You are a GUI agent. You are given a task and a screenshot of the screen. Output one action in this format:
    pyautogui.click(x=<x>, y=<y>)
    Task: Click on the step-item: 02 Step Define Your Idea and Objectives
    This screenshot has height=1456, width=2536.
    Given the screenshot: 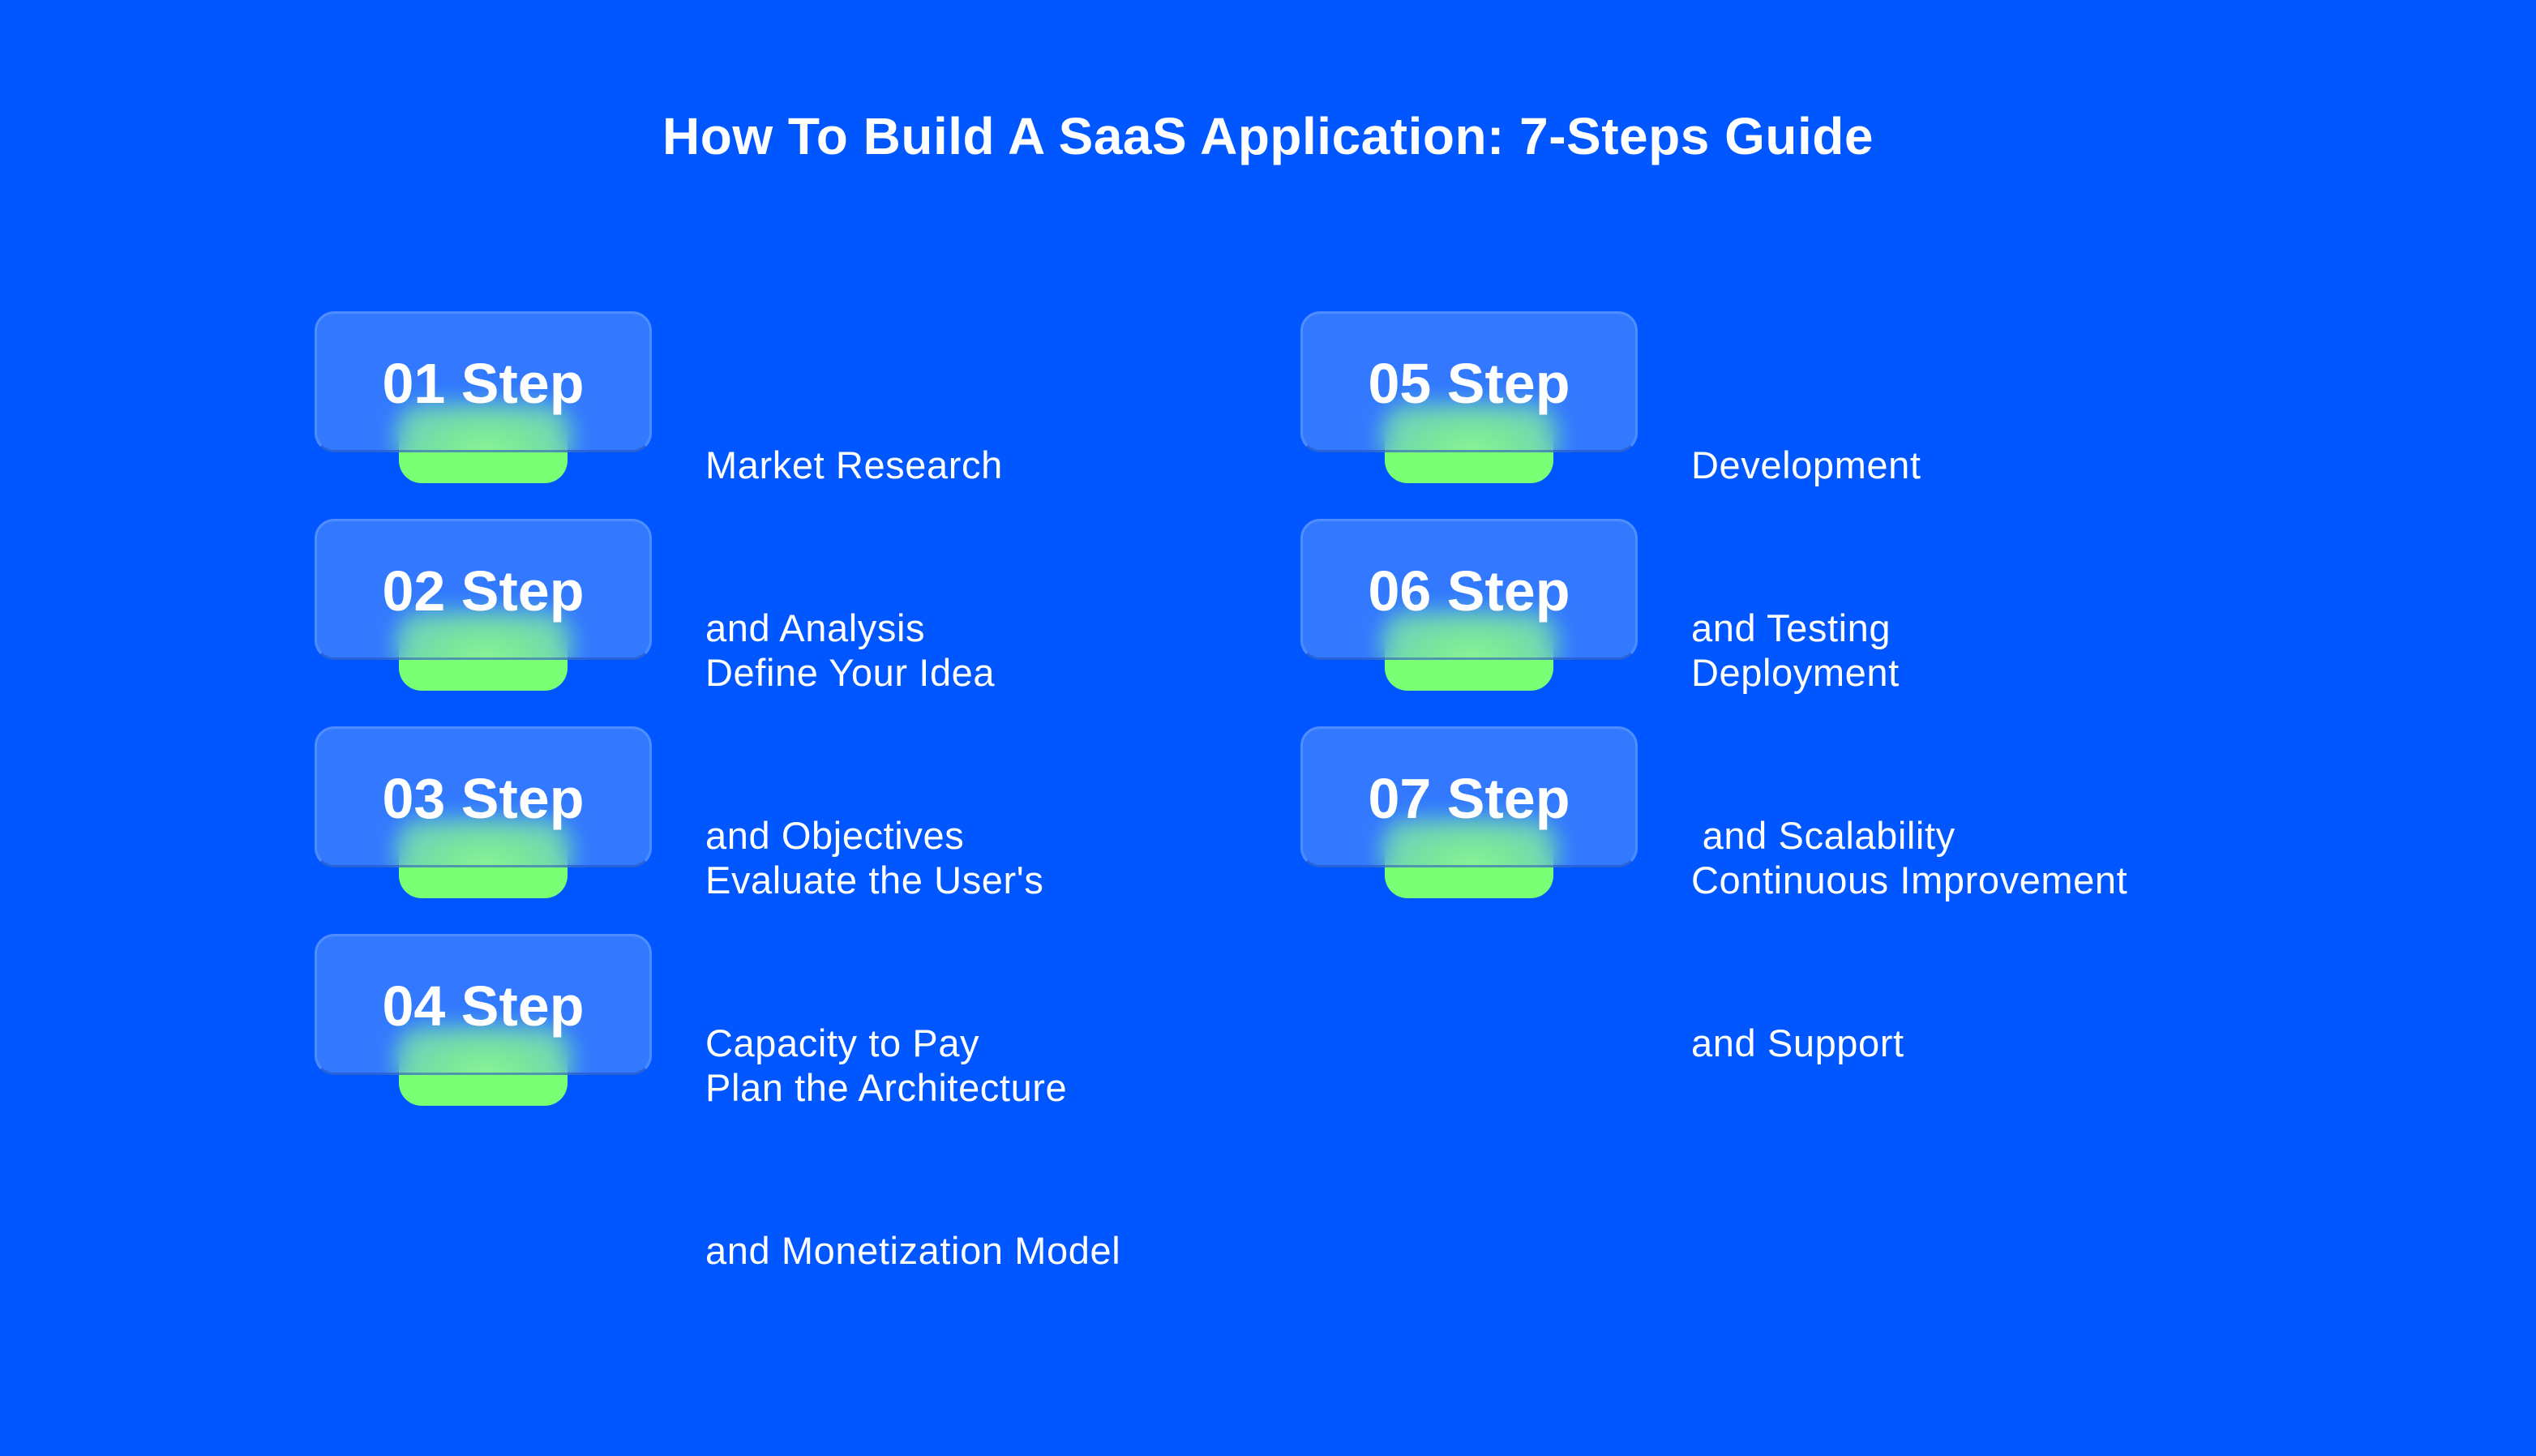 What is the action you would take?
    pyautogui.click(x=842, y=688)
    